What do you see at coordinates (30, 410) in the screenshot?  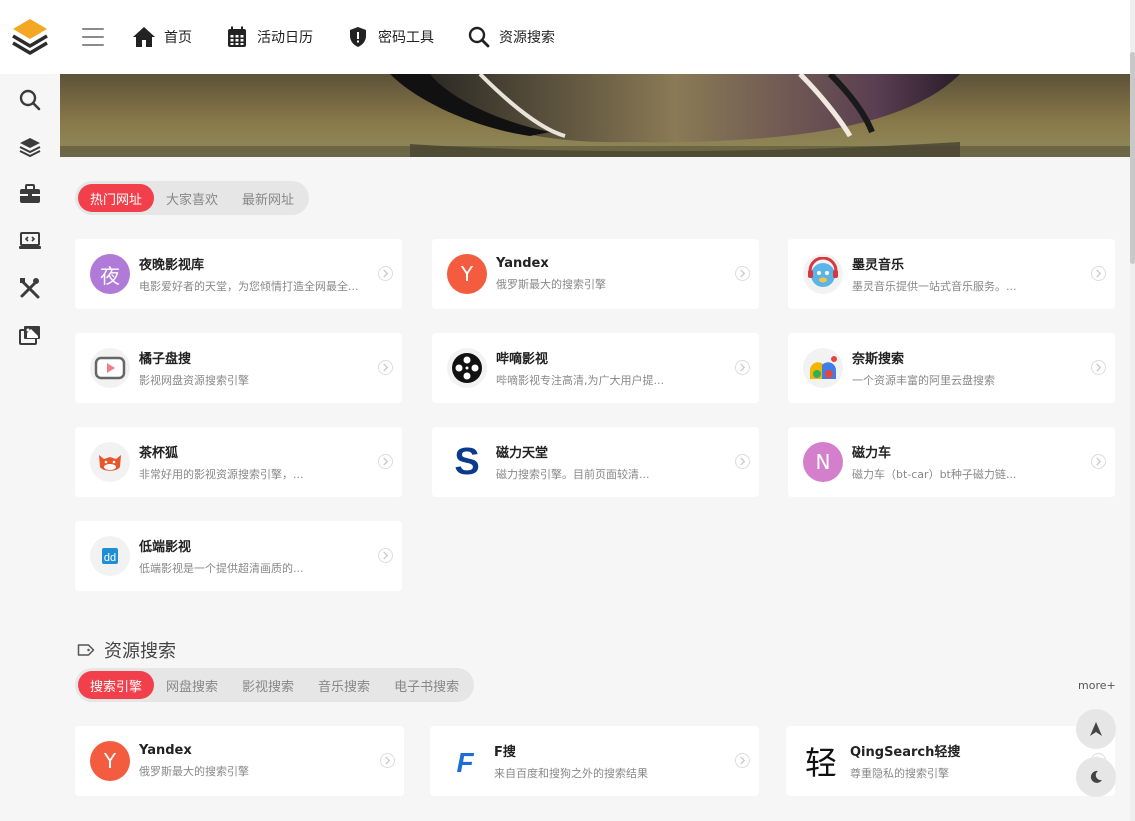 I see `left-sidebar` at bounding box center [30, 410].